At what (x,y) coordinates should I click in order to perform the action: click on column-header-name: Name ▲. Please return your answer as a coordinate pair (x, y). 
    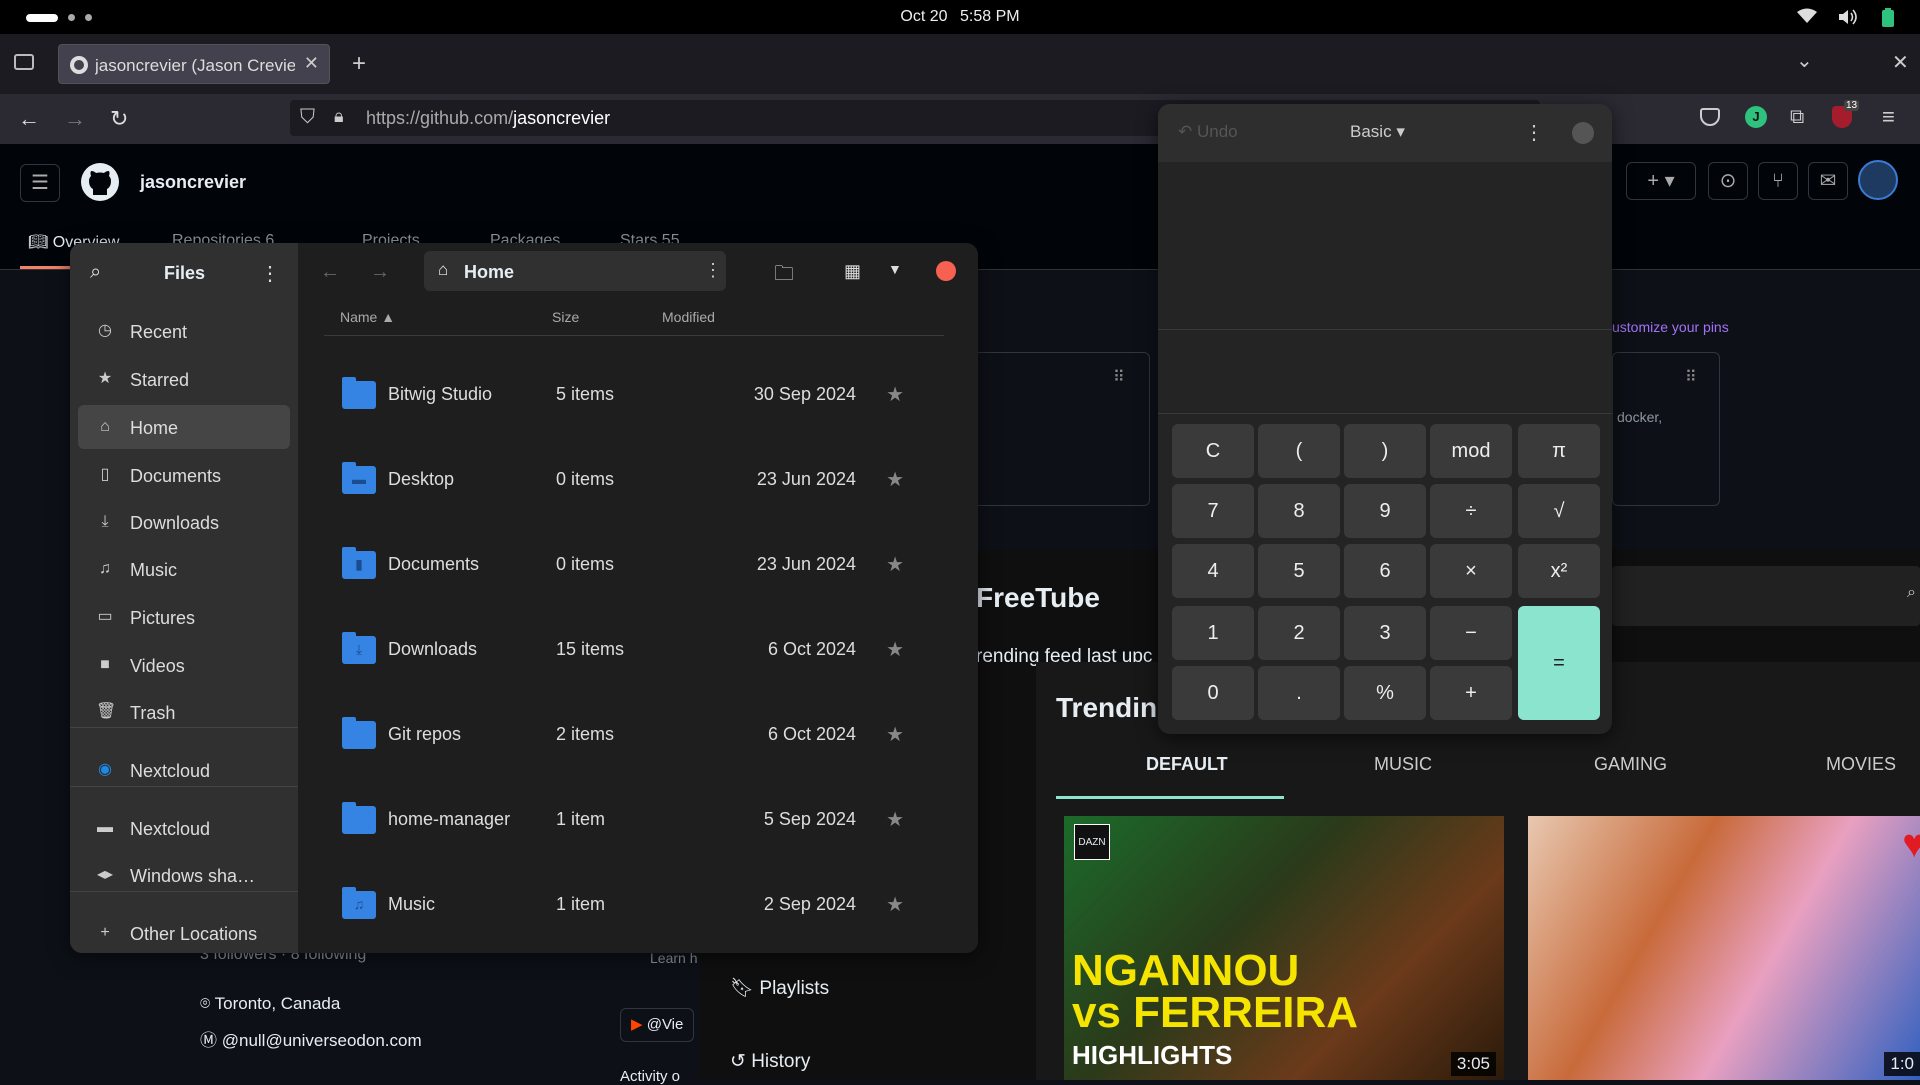
    Looking at the image, I should click on (367, 317).